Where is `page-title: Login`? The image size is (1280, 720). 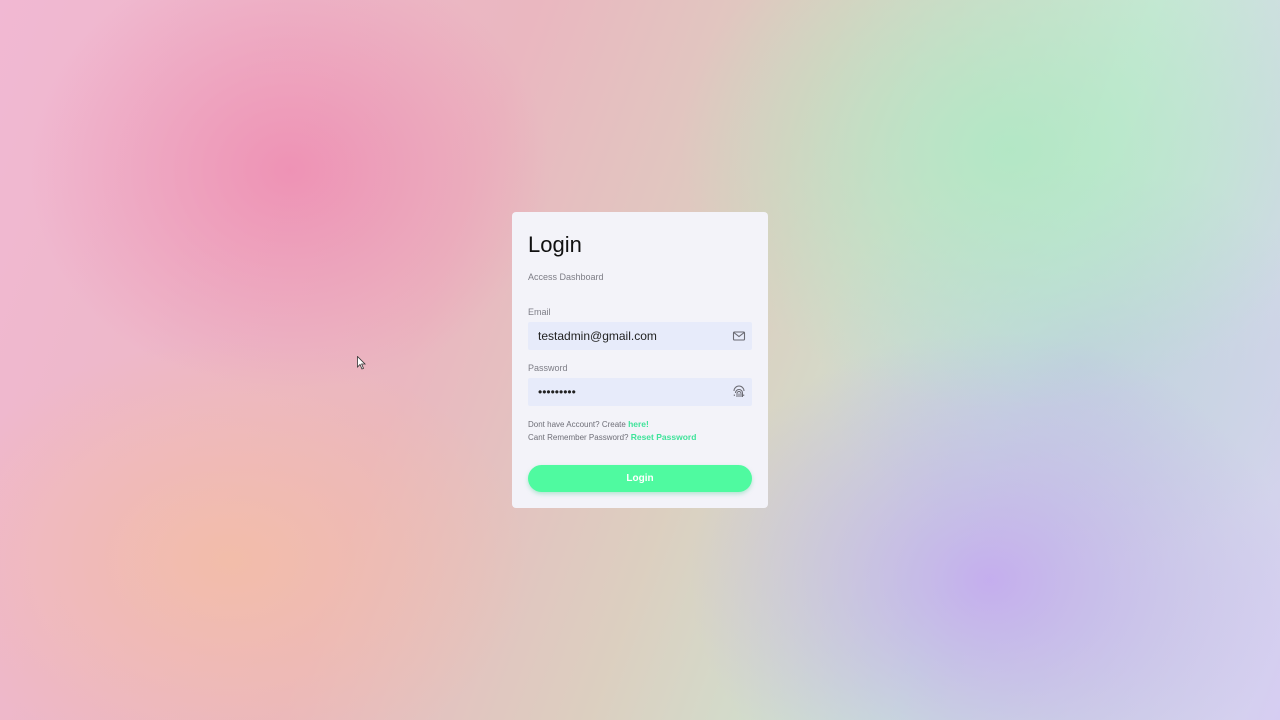
page-title: Login is located at coordinates (555, 244).